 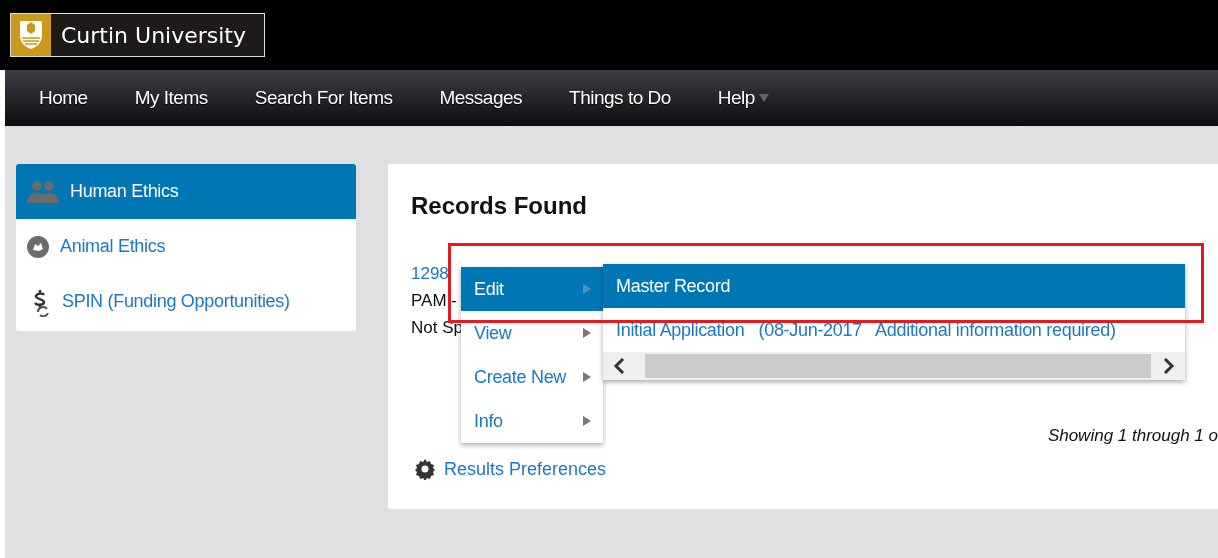 I want to click on menu-item: View, so click(x=532, y=333).